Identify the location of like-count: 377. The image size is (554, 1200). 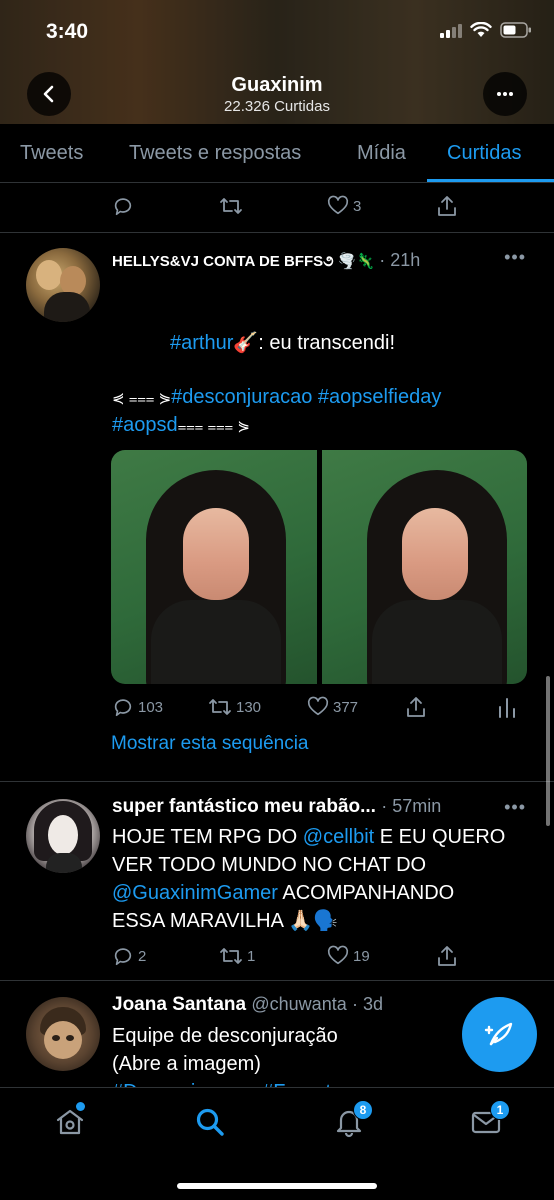
(346, 707).